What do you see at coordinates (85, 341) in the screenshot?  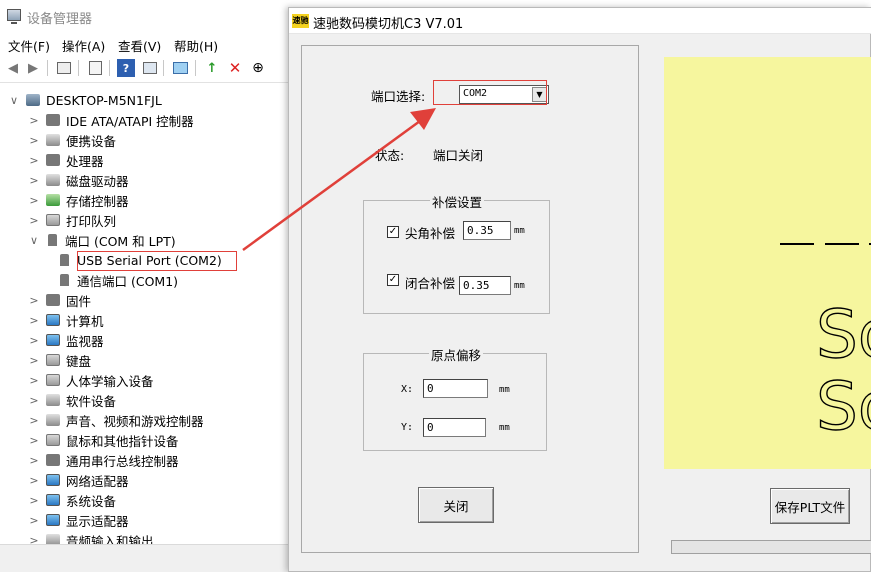 I see `tree-item-label: 监视器` at bounding box center [85, 341].